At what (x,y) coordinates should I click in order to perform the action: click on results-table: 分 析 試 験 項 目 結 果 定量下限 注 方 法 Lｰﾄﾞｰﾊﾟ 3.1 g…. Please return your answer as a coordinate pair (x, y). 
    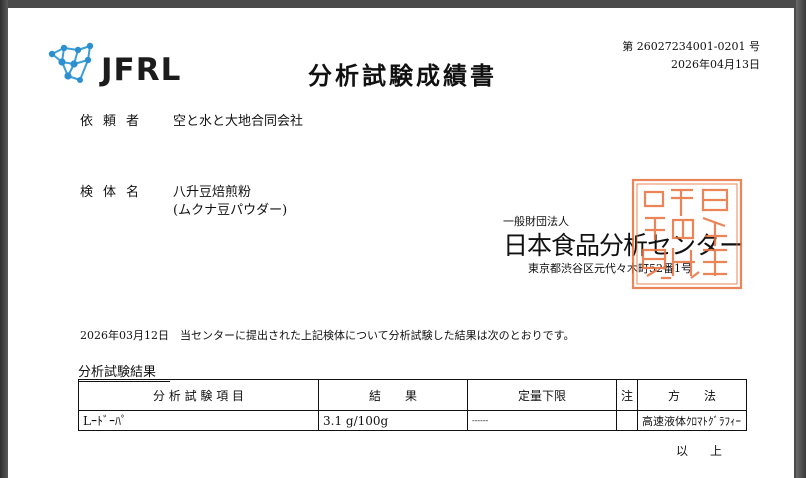
    Looking at the image, I should click on (413, 405).